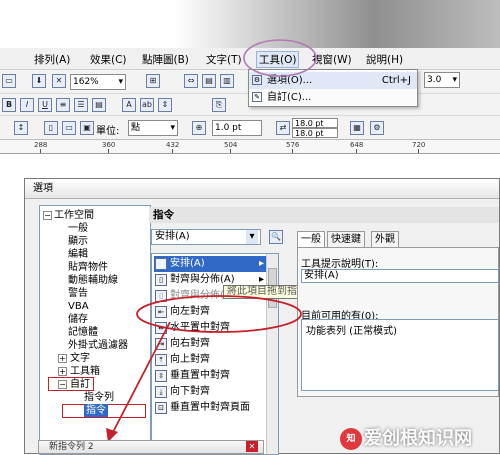  Describe the element at coordinates (141, 378) in the screenshot. I see `drag-arrow-line` at that location.